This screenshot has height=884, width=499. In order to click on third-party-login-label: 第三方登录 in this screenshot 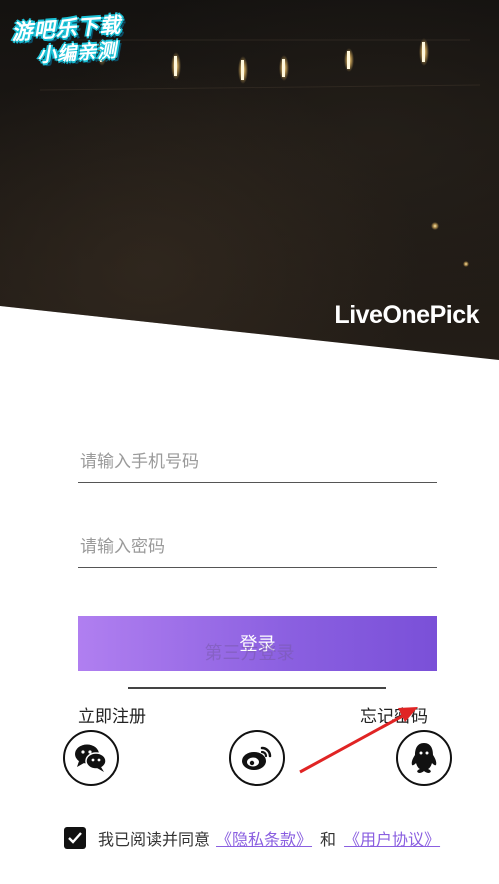, I will do `click(249, 653)`.